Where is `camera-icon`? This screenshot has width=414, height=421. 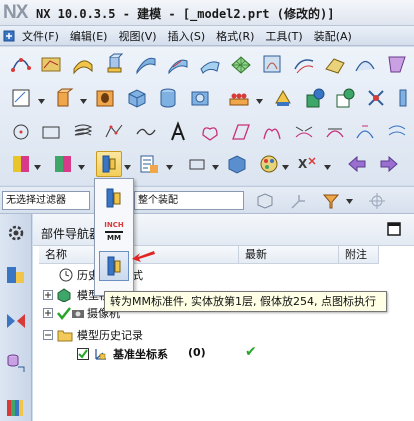
camera-icon is located at coordinates (78, 314).